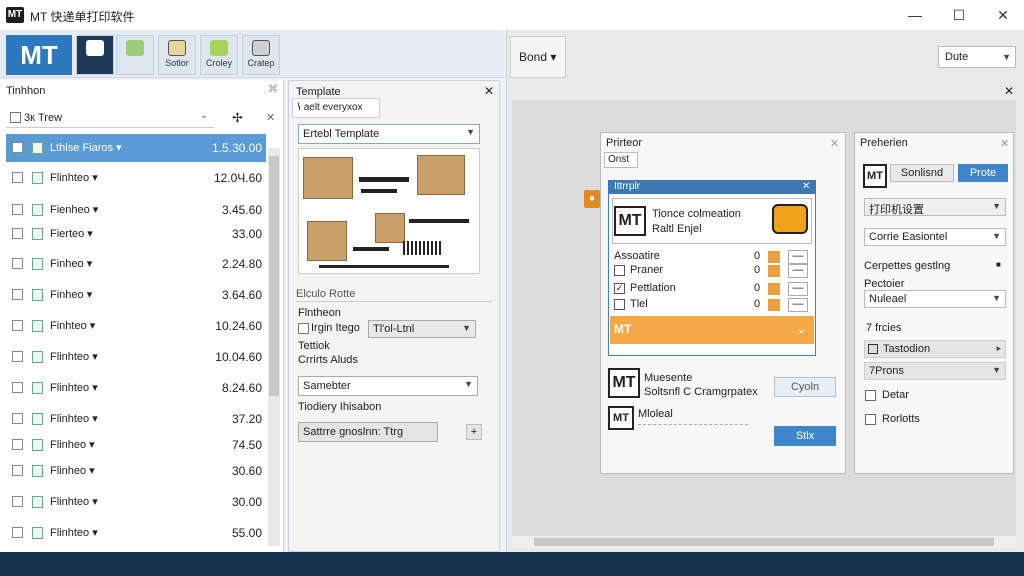 This screenshot has height=576, width=1024. Describe the element at coordinates (977, 57) in the screenshot. I see `date-dropdown: Dute ▼` at that location.